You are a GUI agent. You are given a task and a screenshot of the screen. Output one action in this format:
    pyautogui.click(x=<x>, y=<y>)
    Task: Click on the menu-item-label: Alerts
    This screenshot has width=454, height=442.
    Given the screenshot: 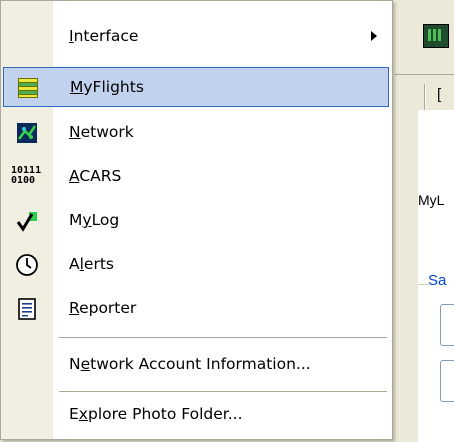 What is the action you would take?
    pyautogui.click(x=91, y=264)
    